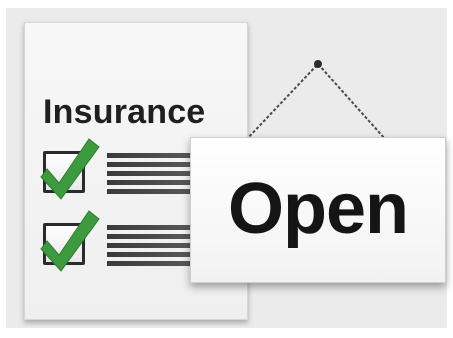 The image size is (453, 338). Describe the element at coordinates (318, 64) in the screenshot. I see `nail-icon` at that location.